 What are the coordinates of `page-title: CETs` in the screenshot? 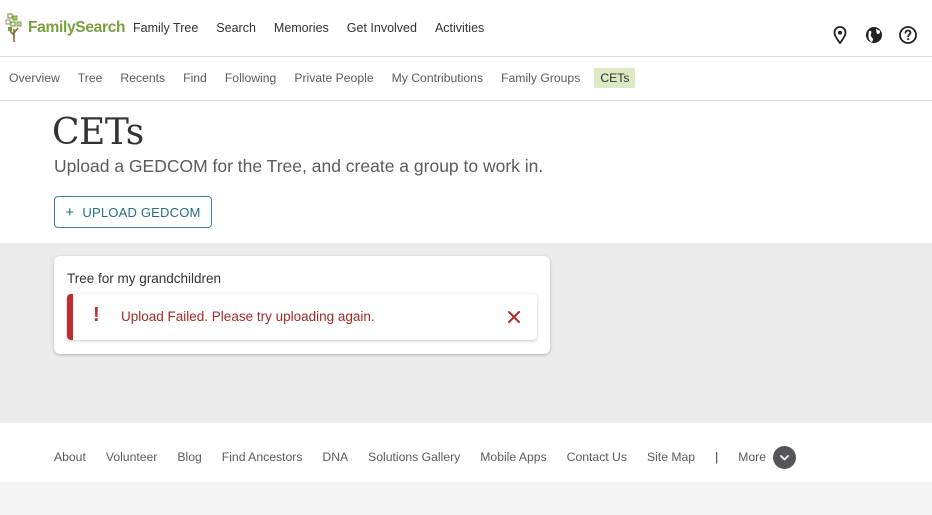 It's located at (98, 132).